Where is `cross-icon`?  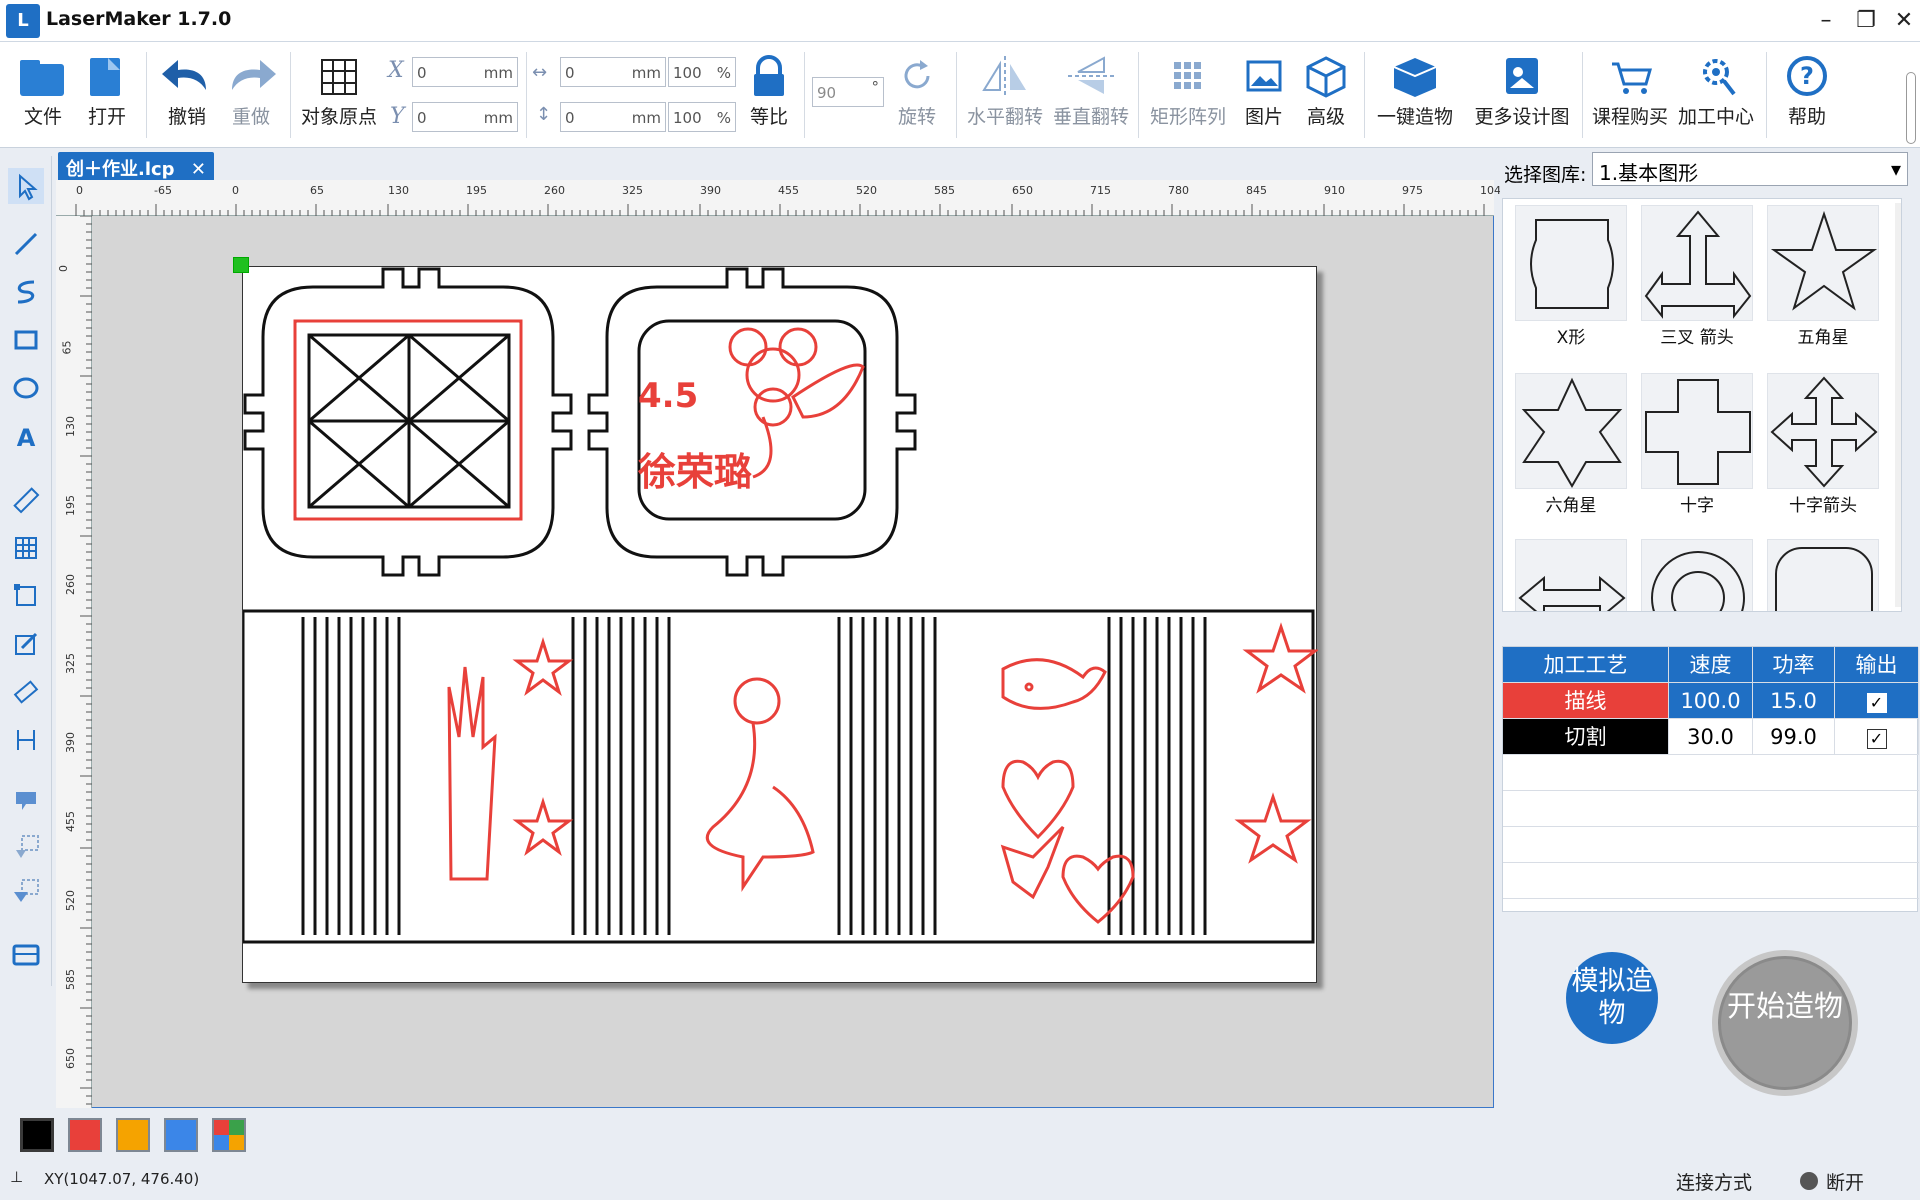
cross-icon is located at coordinates (1698, 432).